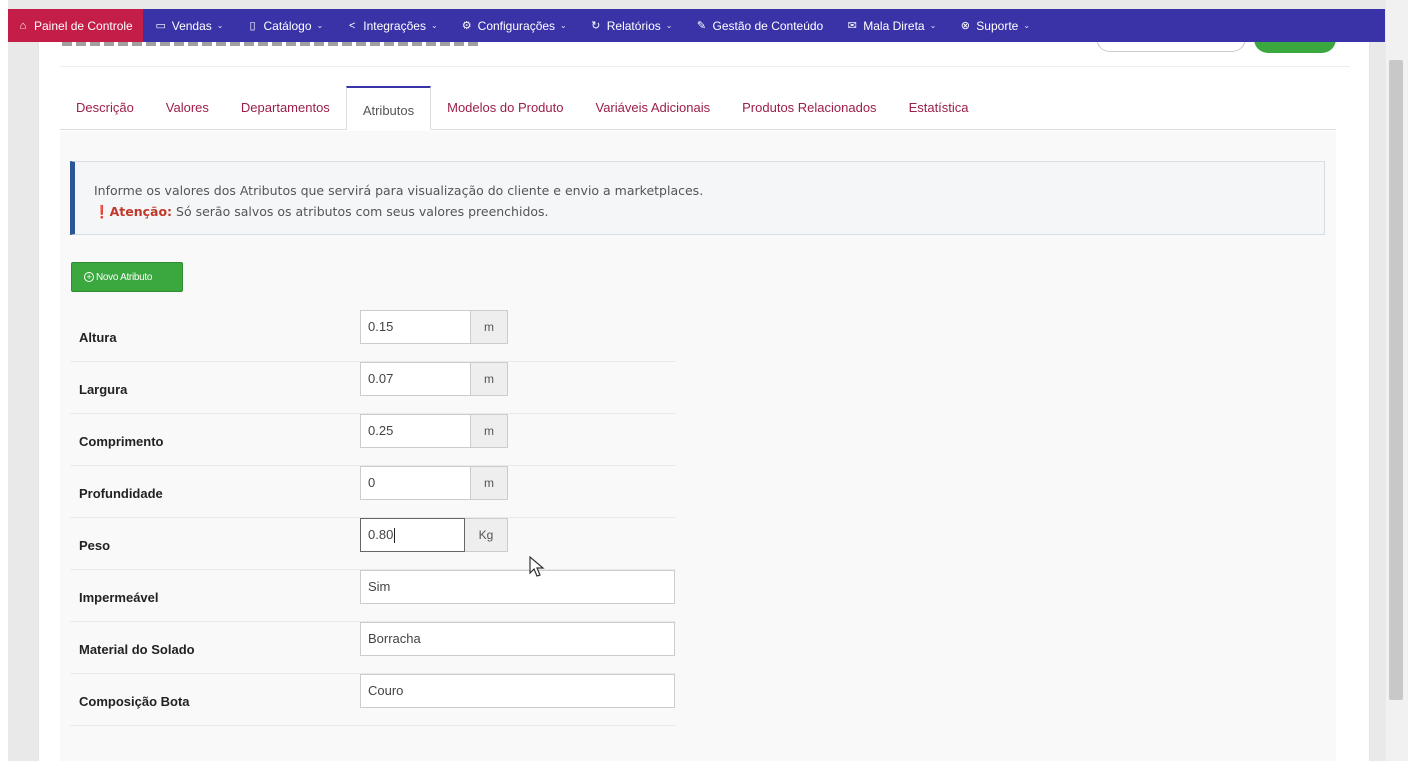 The image size is (1408, 761). I want to click on attribute-value-input: Borracha, so click(517, 639).